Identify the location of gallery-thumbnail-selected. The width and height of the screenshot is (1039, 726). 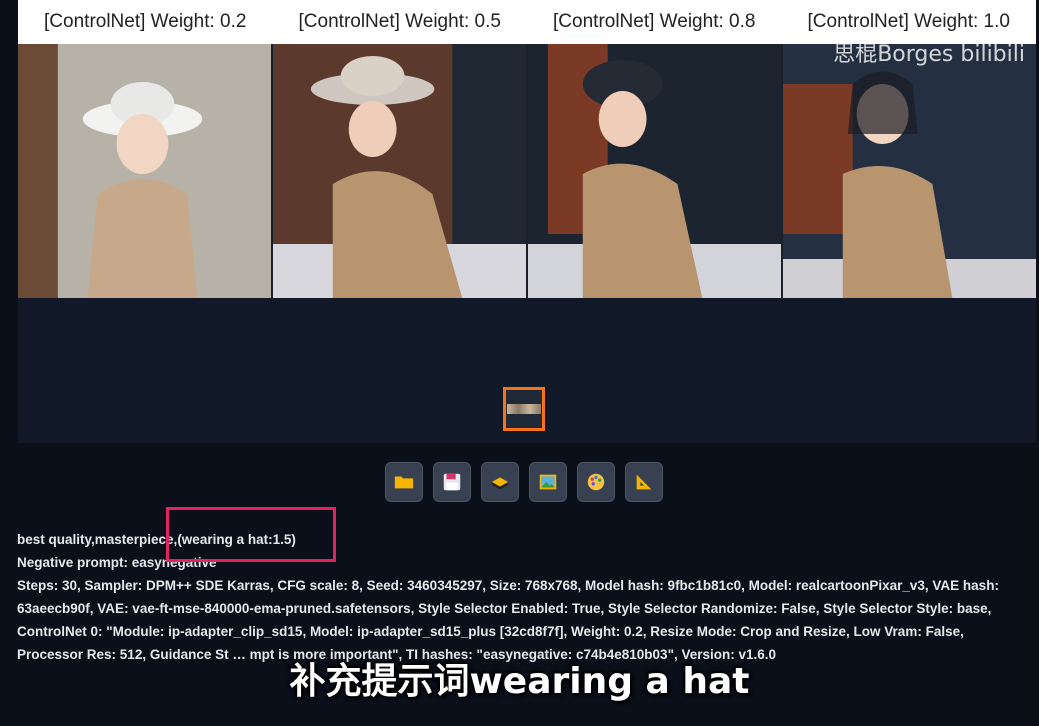
(524, 409).